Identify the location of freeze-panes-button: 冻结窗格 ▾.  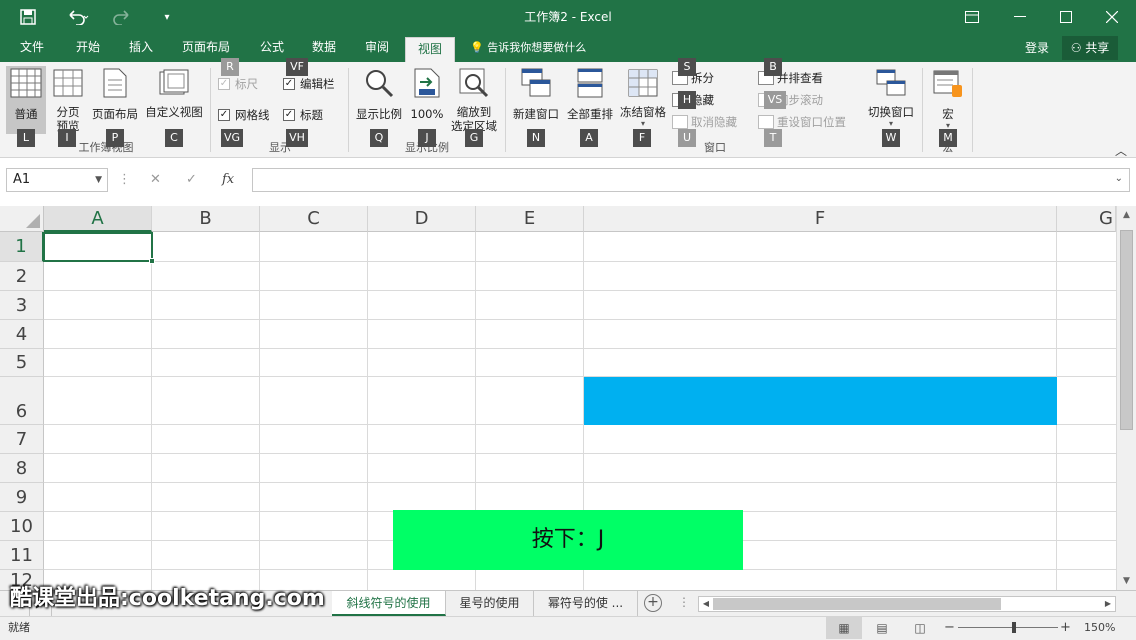
(643, 100).